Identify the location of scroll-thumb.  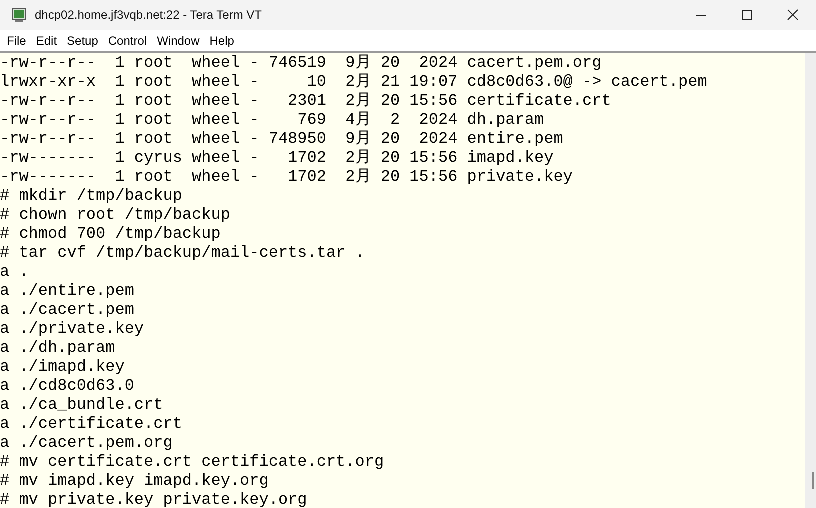
(813, 480).